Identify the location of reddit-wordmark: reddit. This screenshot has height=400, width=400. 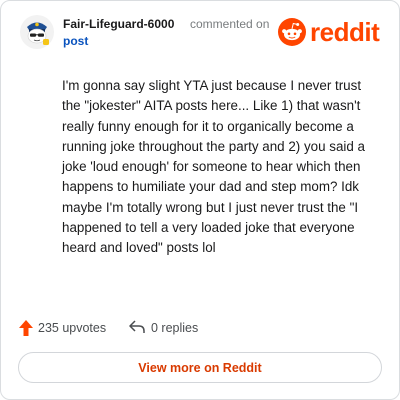
(345, 32).